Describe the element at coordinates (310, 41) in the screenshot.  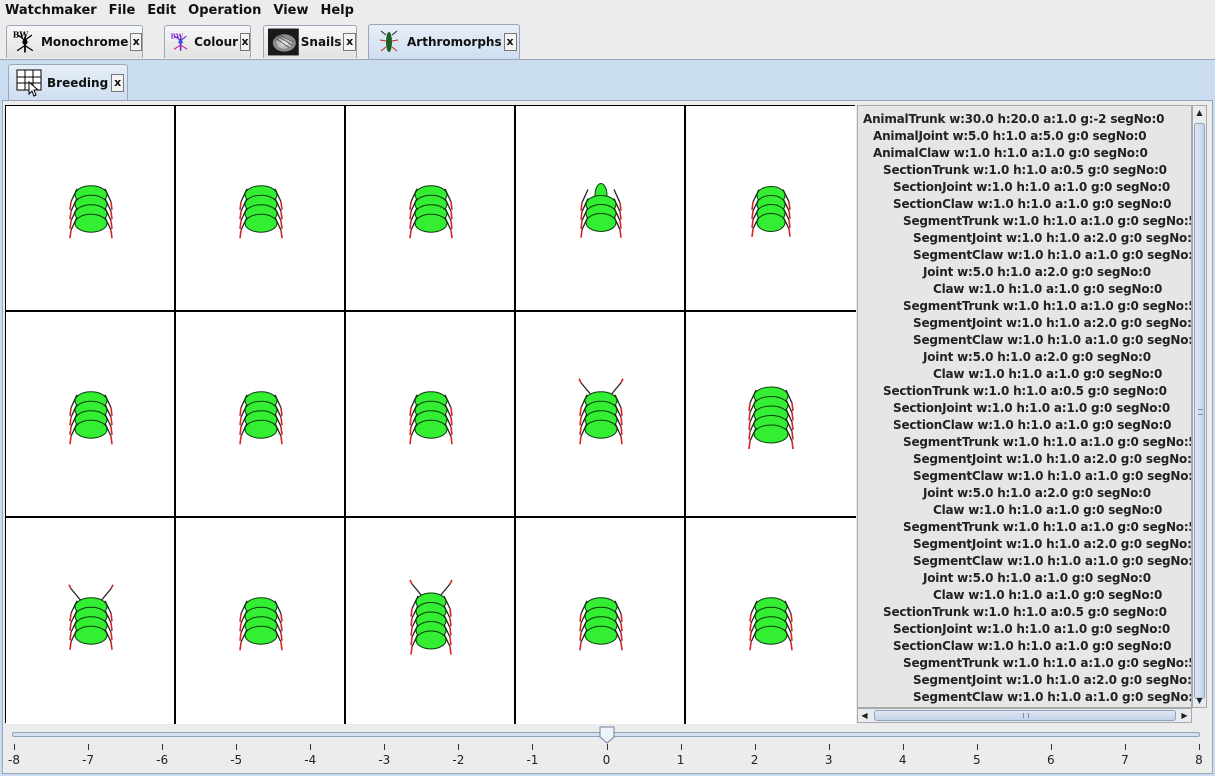
I see `tab-snails: Snails x` at that location.